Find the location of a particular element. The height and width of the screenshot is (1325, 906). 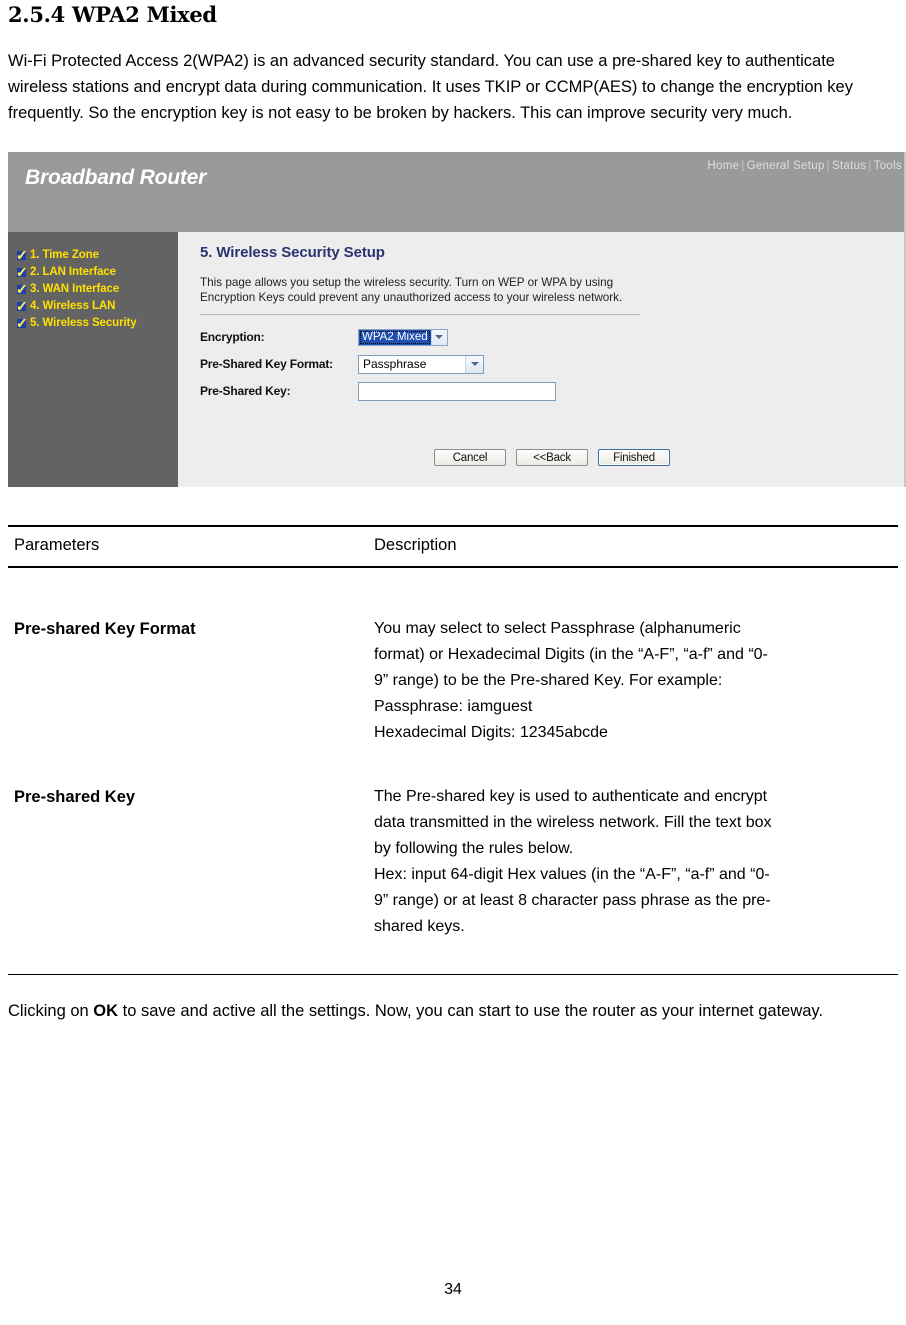

sidebar-item-time-zone: ✓ 1. Time Zone is located at coordinates (97, 255).